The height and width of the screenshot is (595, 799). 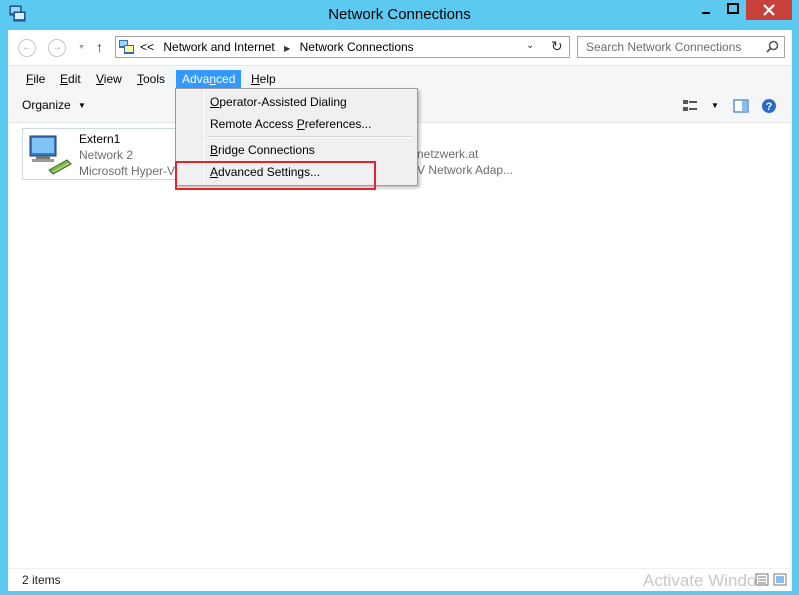 What do you see at coordinates (147, 47) in the screenshot?
I see `breadcrumb-overflow: <<` at bounding box center [147, 47].